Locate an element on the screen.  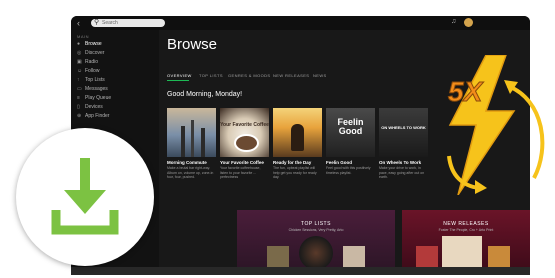
sidebar-item-radio: ▣ Radio is located at coordinates (87, 62).